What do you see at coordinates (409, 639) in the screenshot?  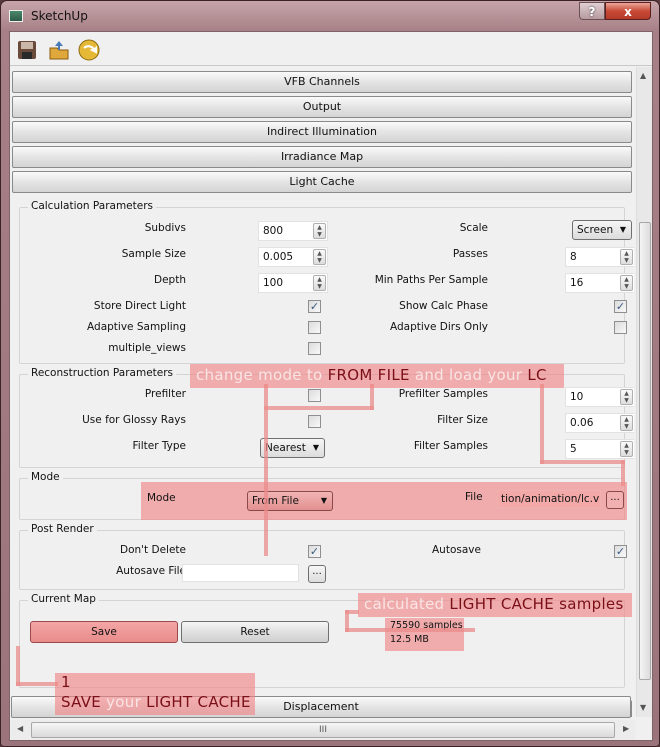 I see `map-size: 12.5 MB` at bounding box center [409, 639].